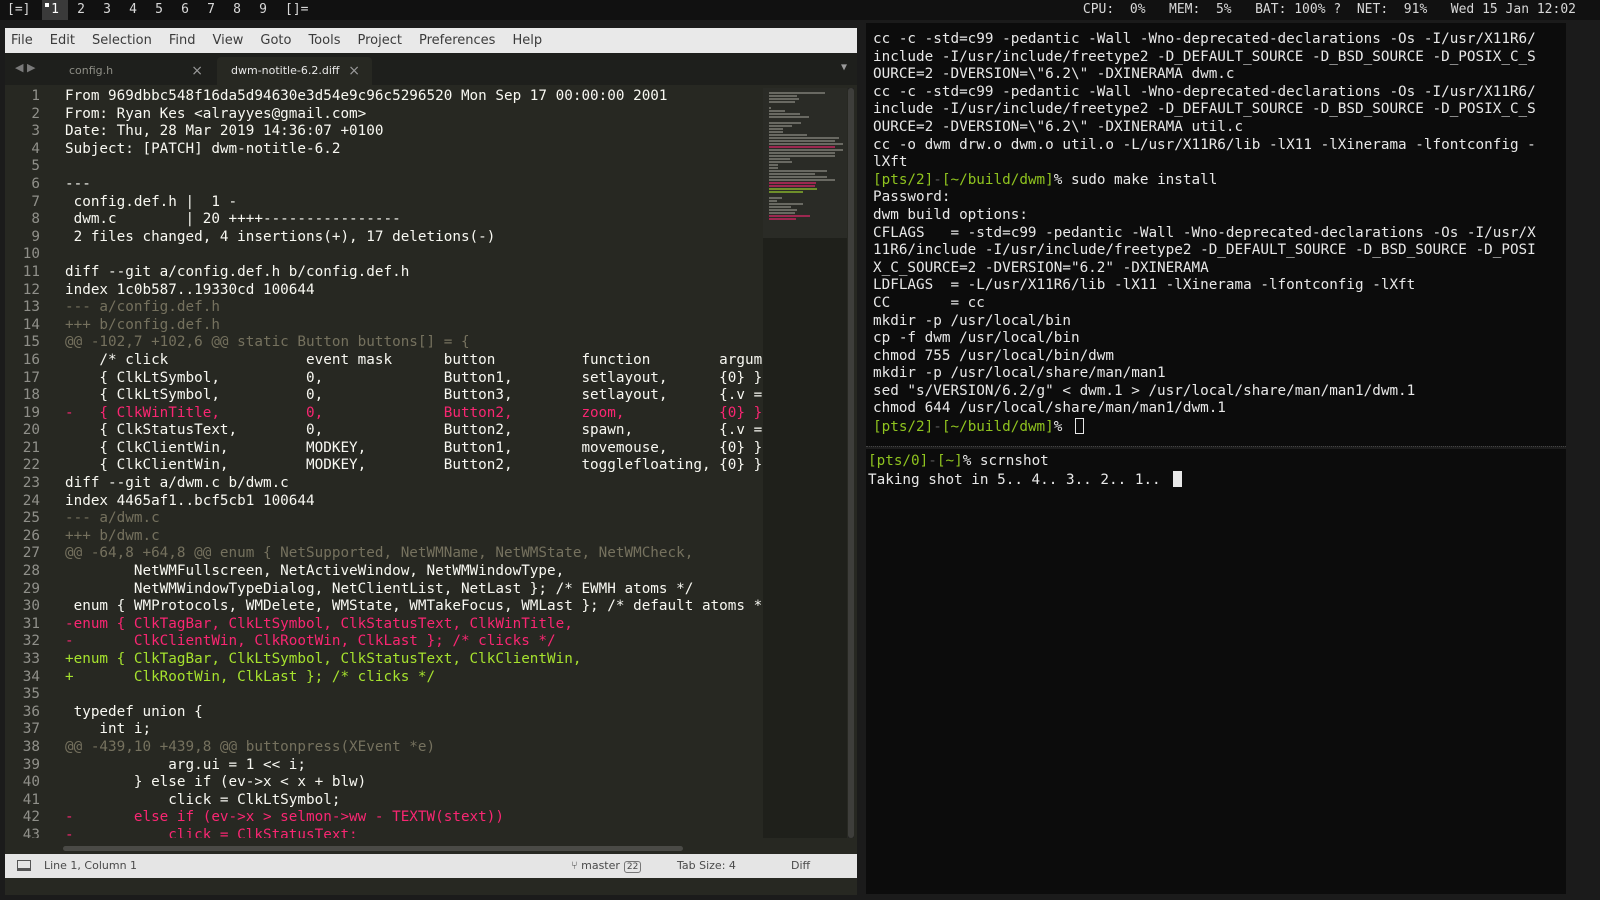 The height and width of the screenshot is (900, 1600). I want to click on tab-size: Tab Size: 4, so click(706, 865).